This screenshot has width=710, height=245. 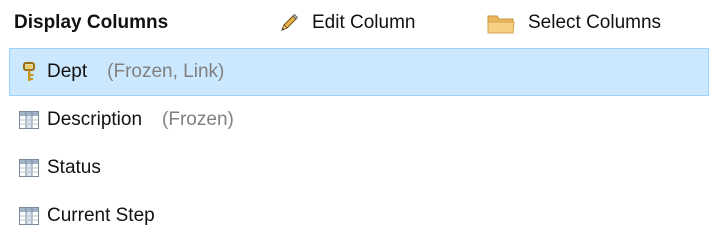 I want to click on key-icon, so click(x=28, y=72).